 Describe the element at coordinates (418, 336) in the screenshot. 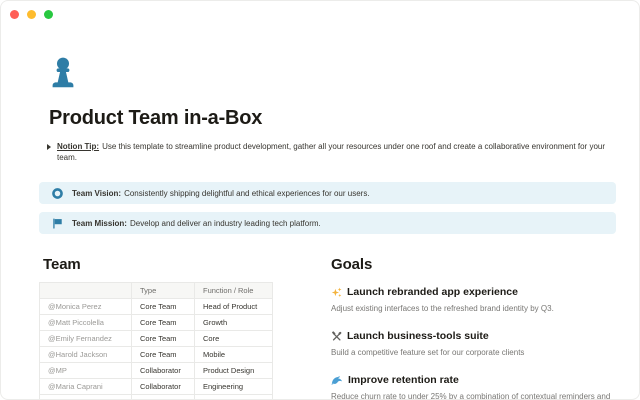

I see `goal-title: Launch business-tools suite` at that location.